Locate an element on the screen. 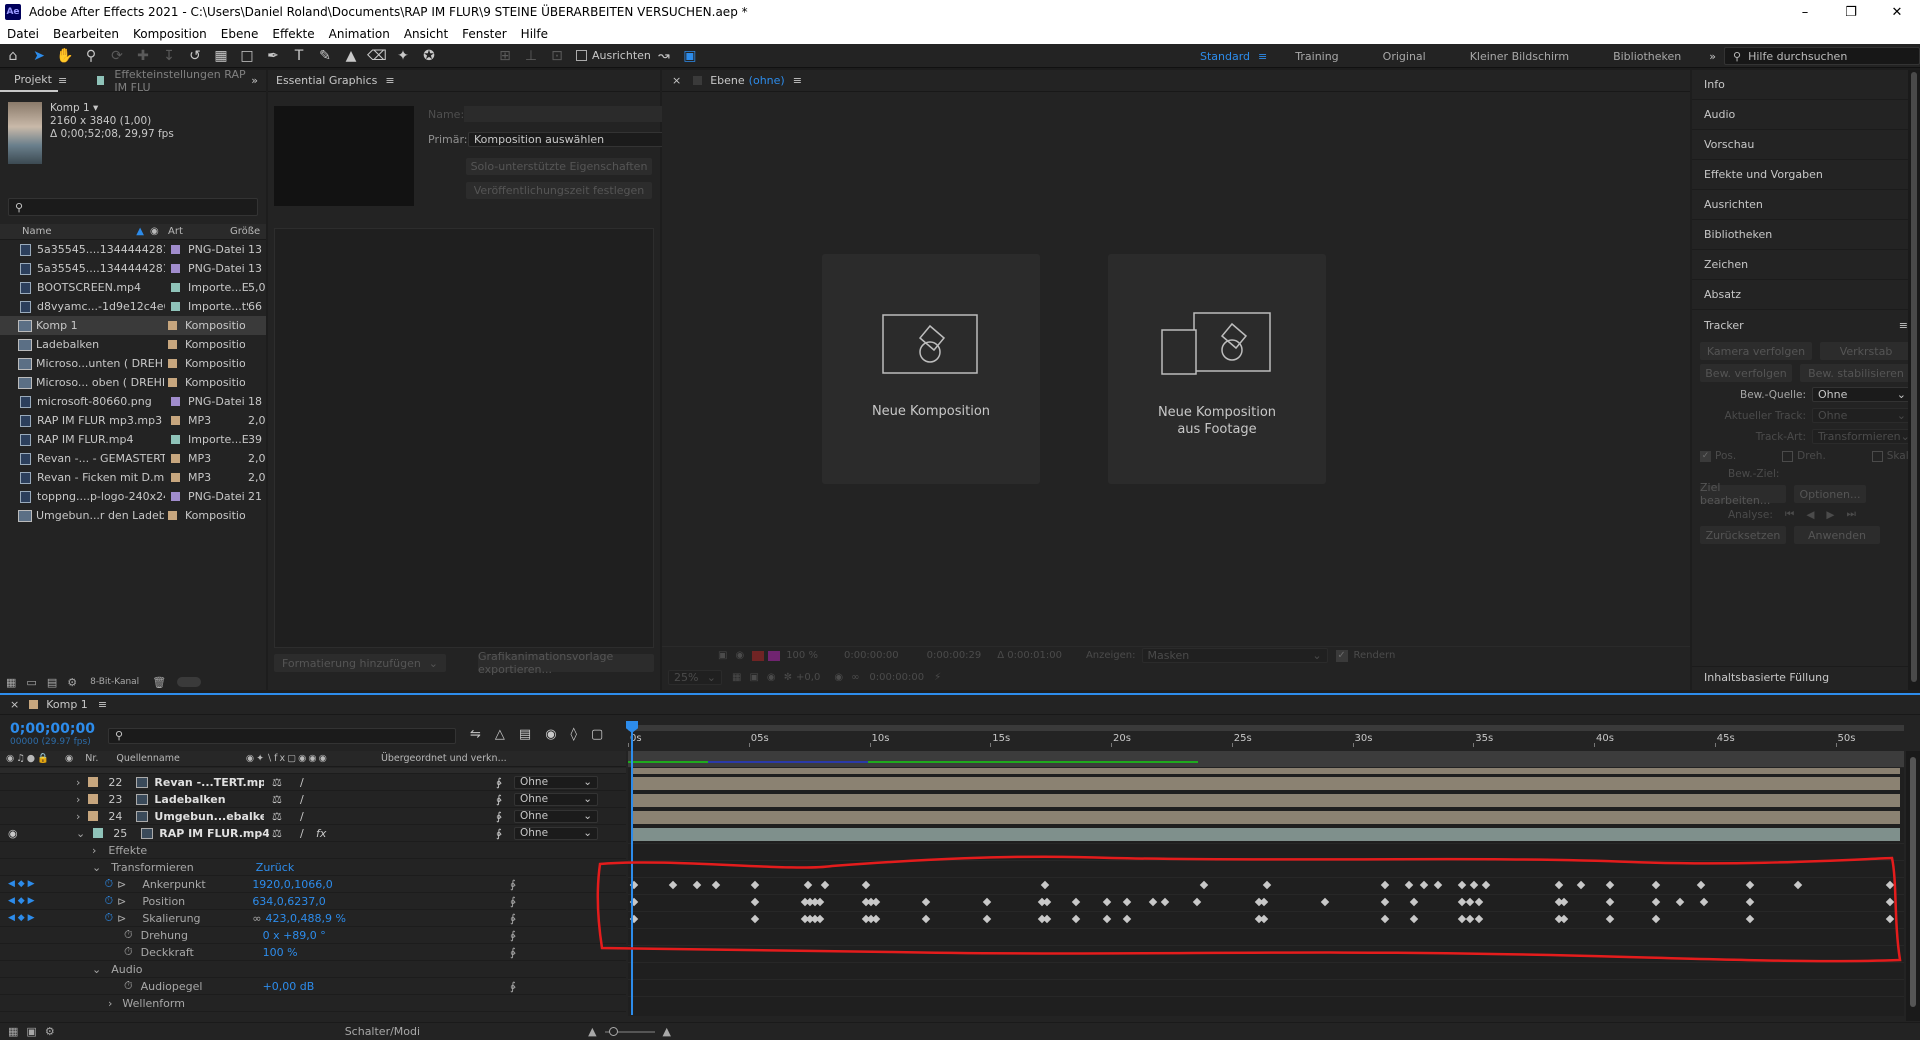  col-nr-header: Nr. is located at coordinates (91, 758).